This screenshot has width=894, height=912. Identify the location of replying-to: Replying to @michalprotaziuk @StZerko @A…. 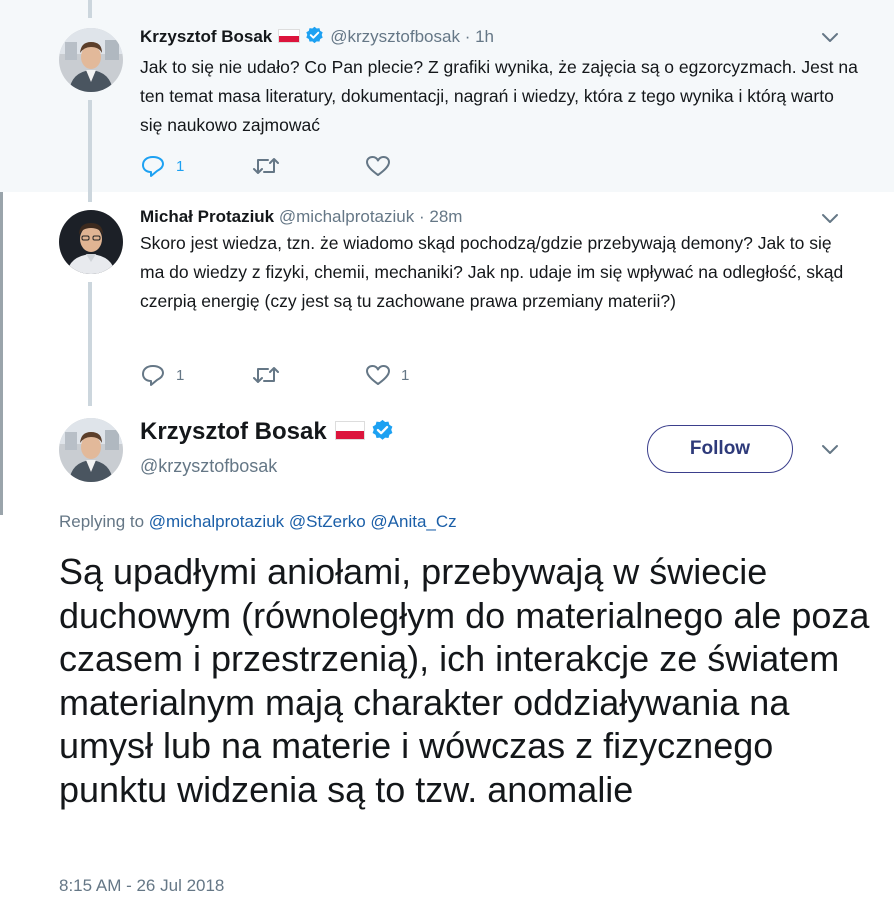
(258, 522).